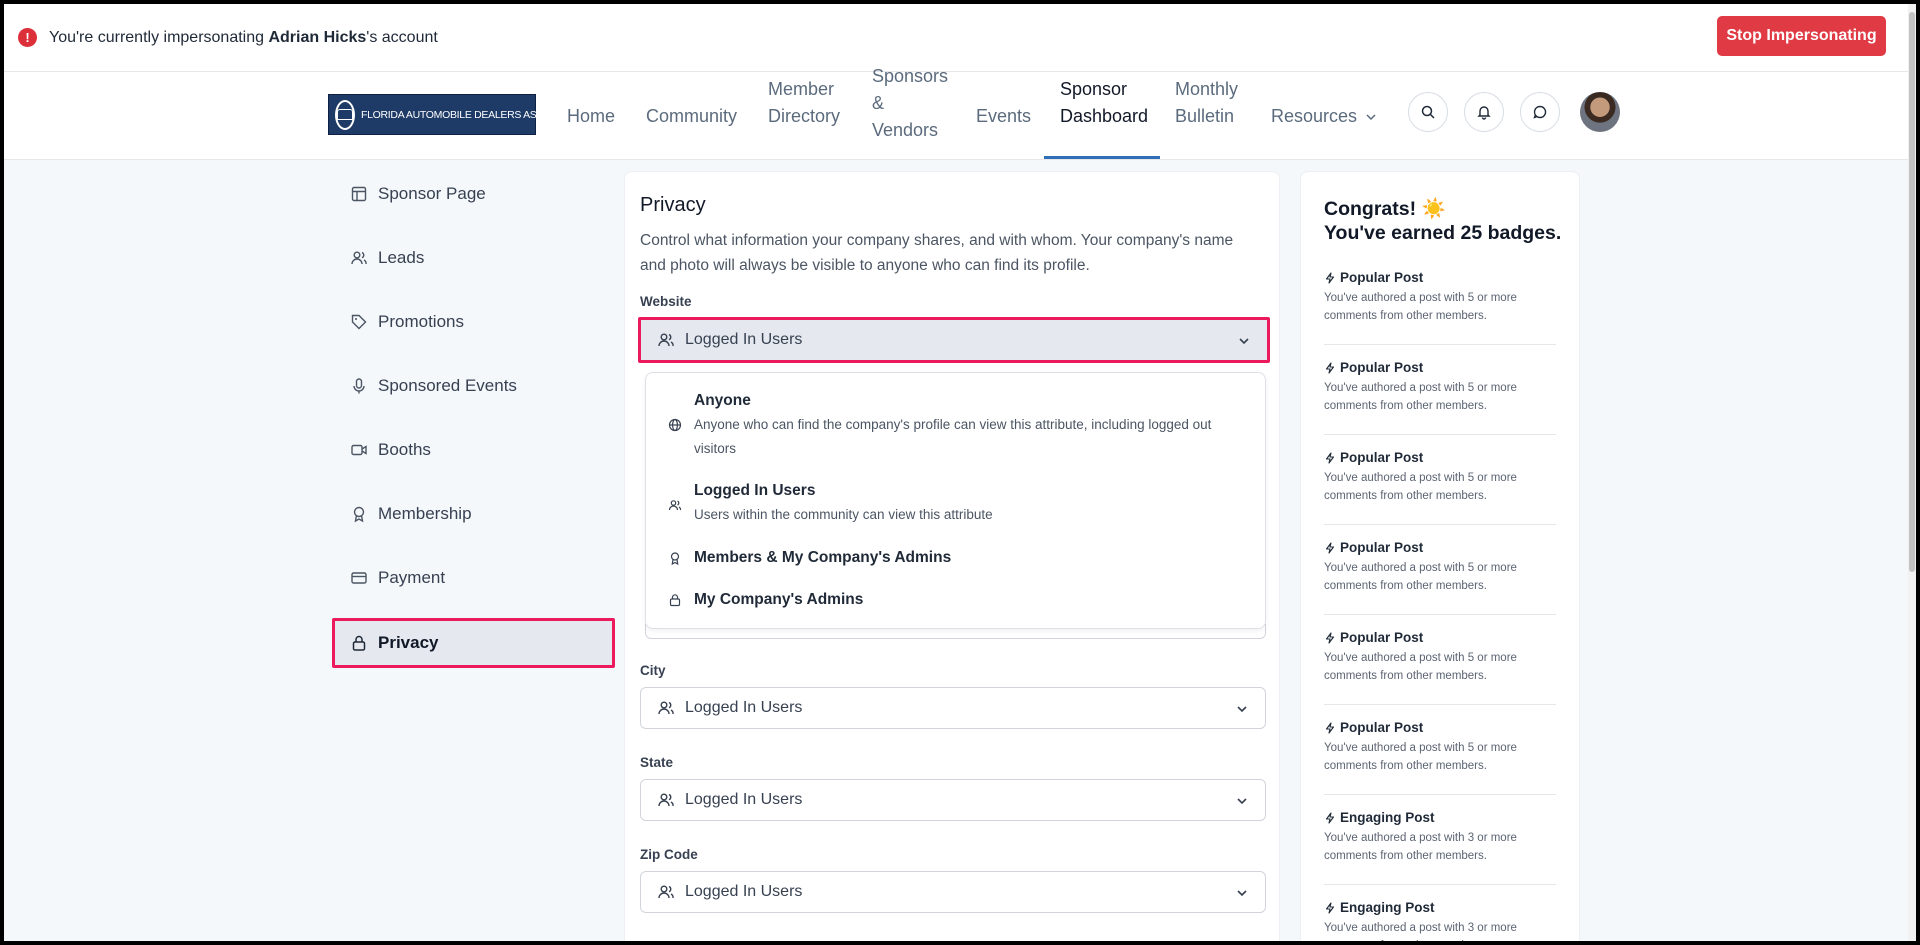 This screenshot has height=945, width=1920. What do you see at coordinates (804, 103) in the screenshot?
I see `nav-member-directory: Member Directory` at bounding box center [804, 103].